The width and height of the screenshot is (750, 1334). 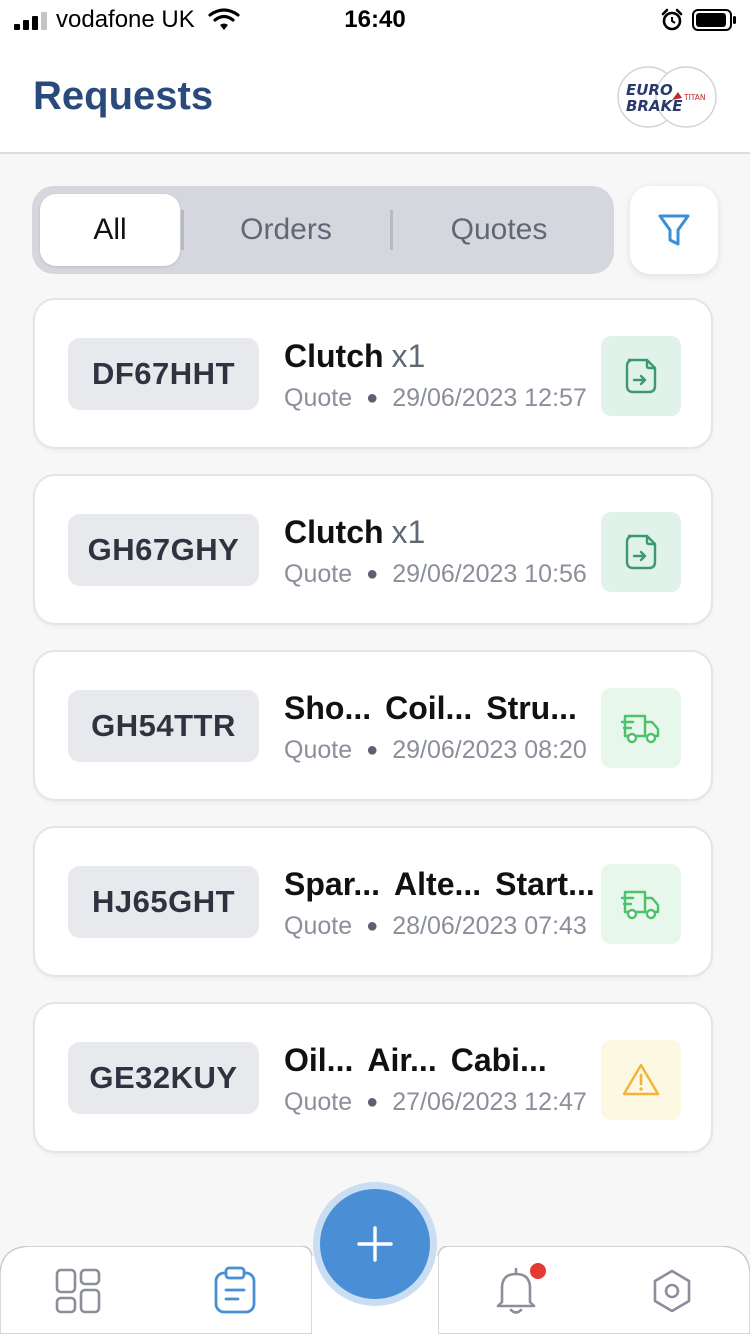 I want to click on nav-requests, so click(x=238, y=1291).